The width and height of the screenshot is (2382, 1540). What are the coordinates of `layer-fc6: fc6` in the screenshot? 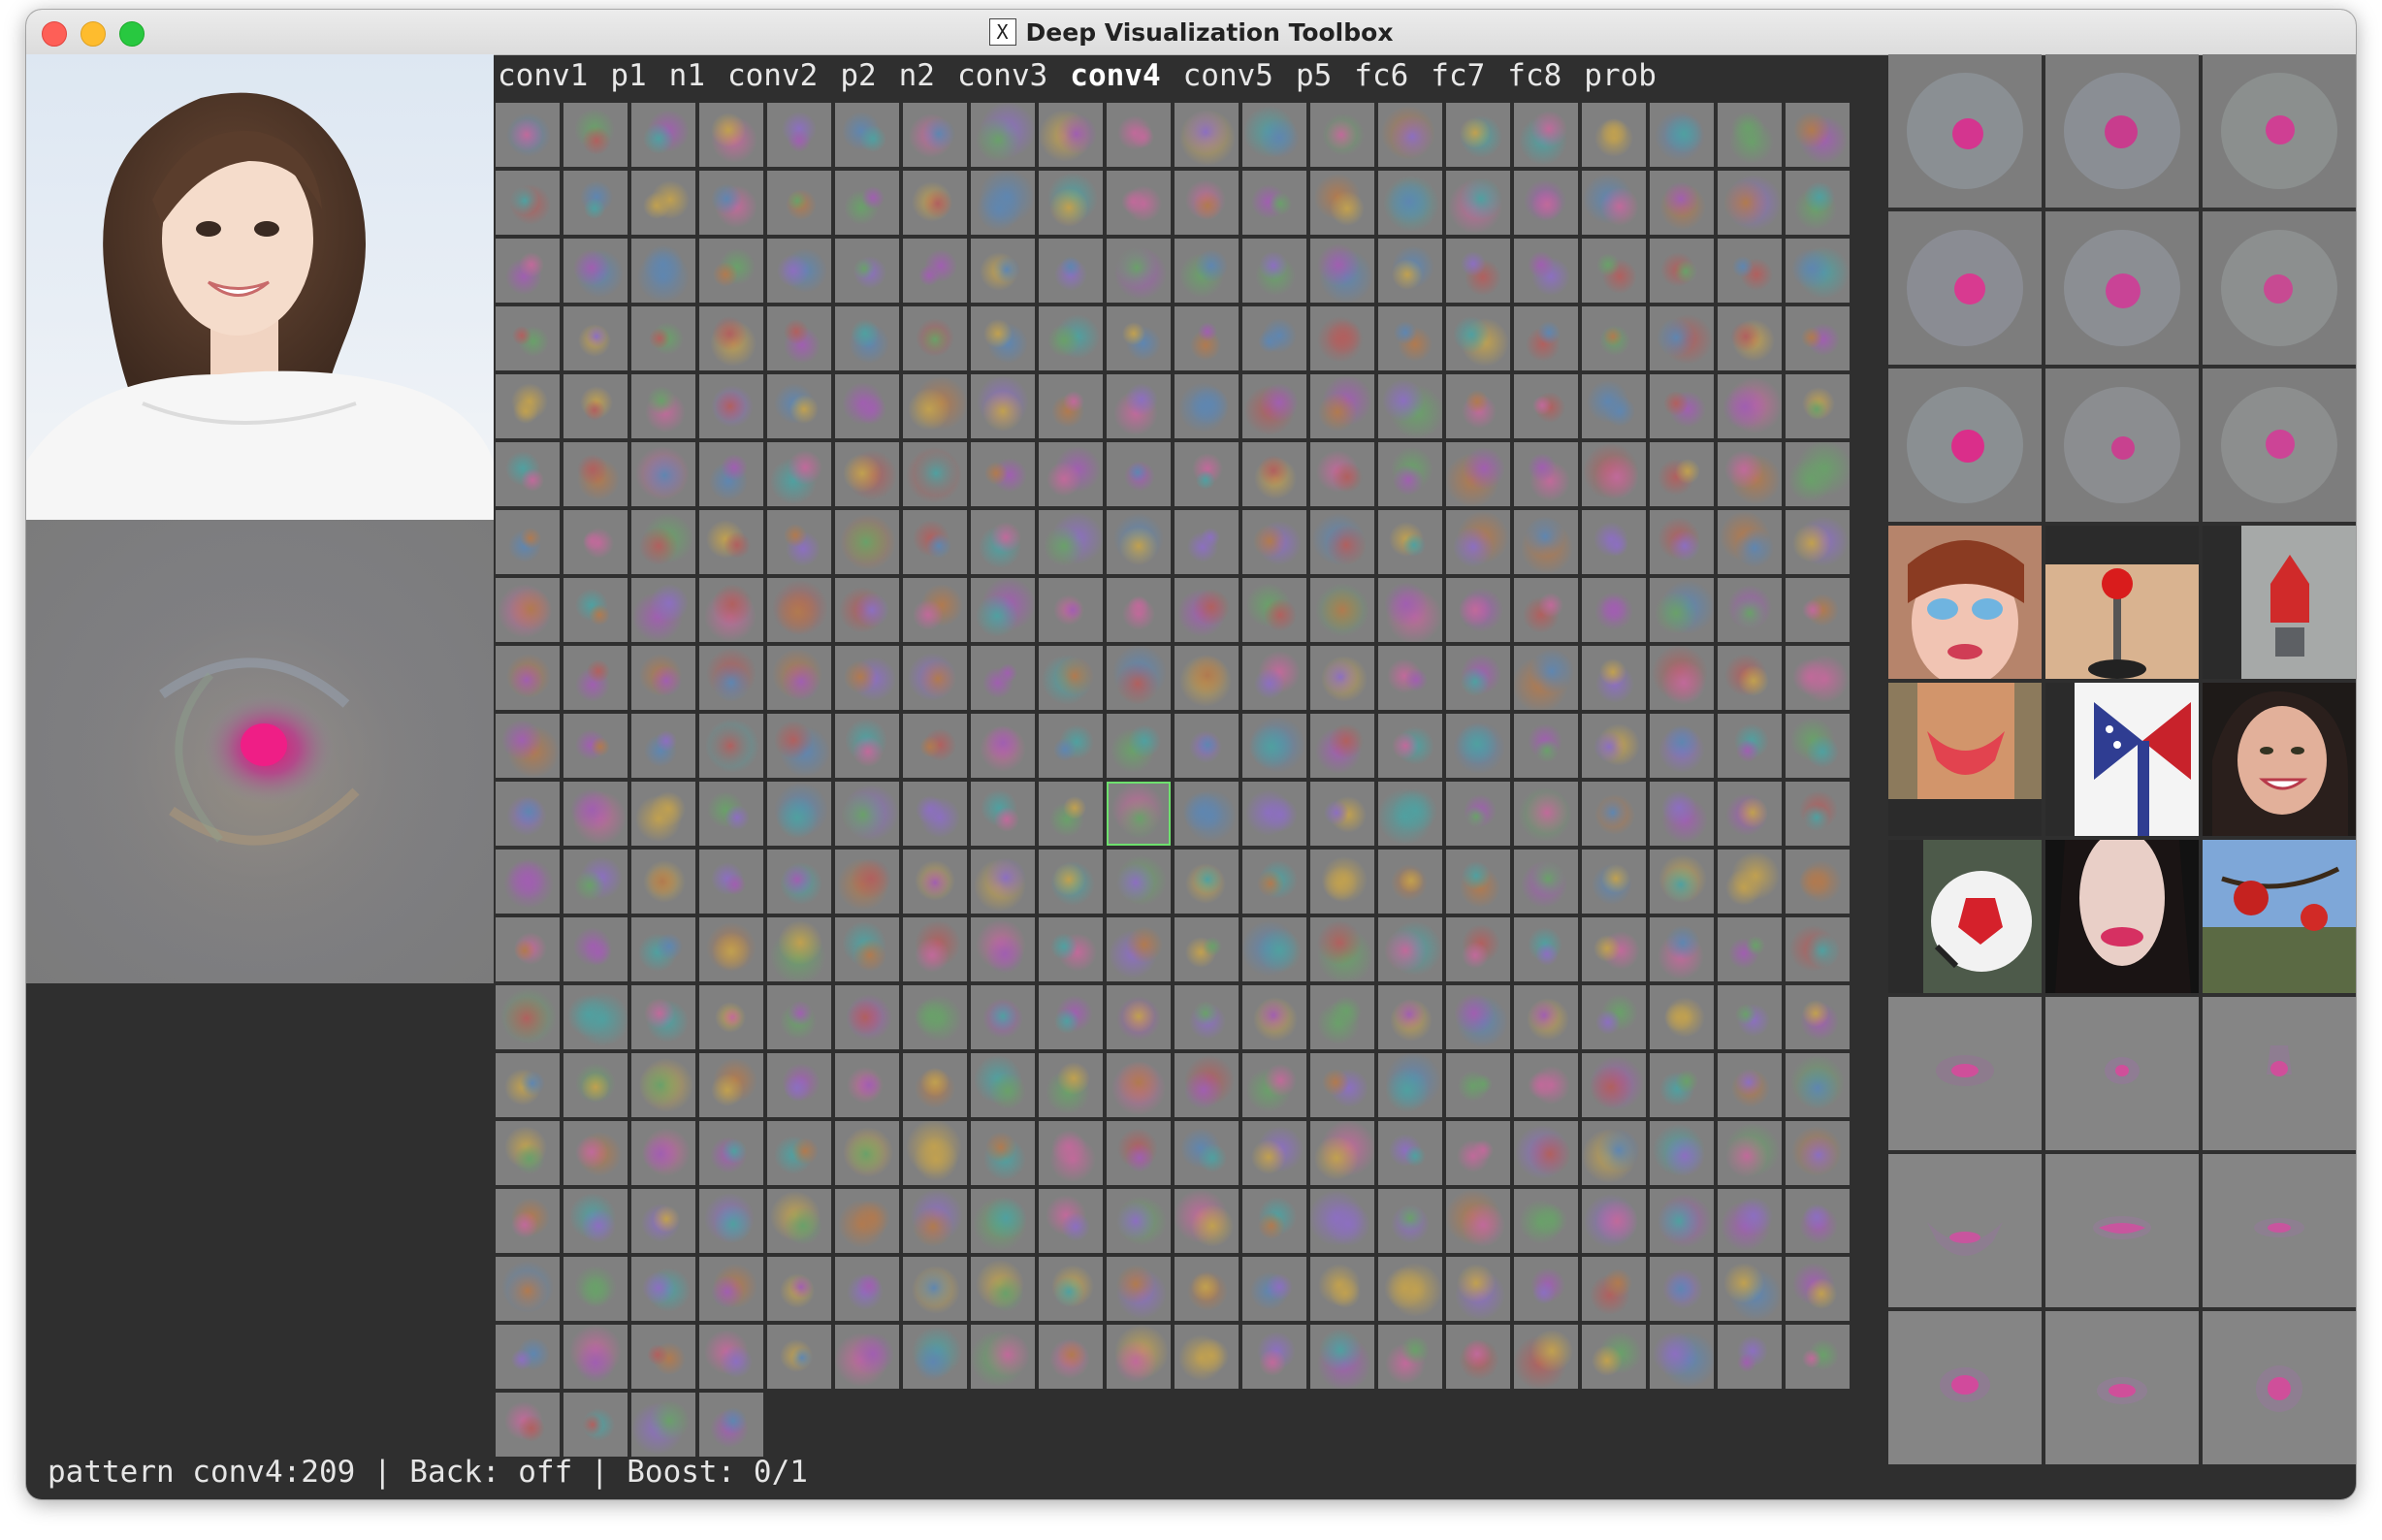 It's located at (1381, 75).